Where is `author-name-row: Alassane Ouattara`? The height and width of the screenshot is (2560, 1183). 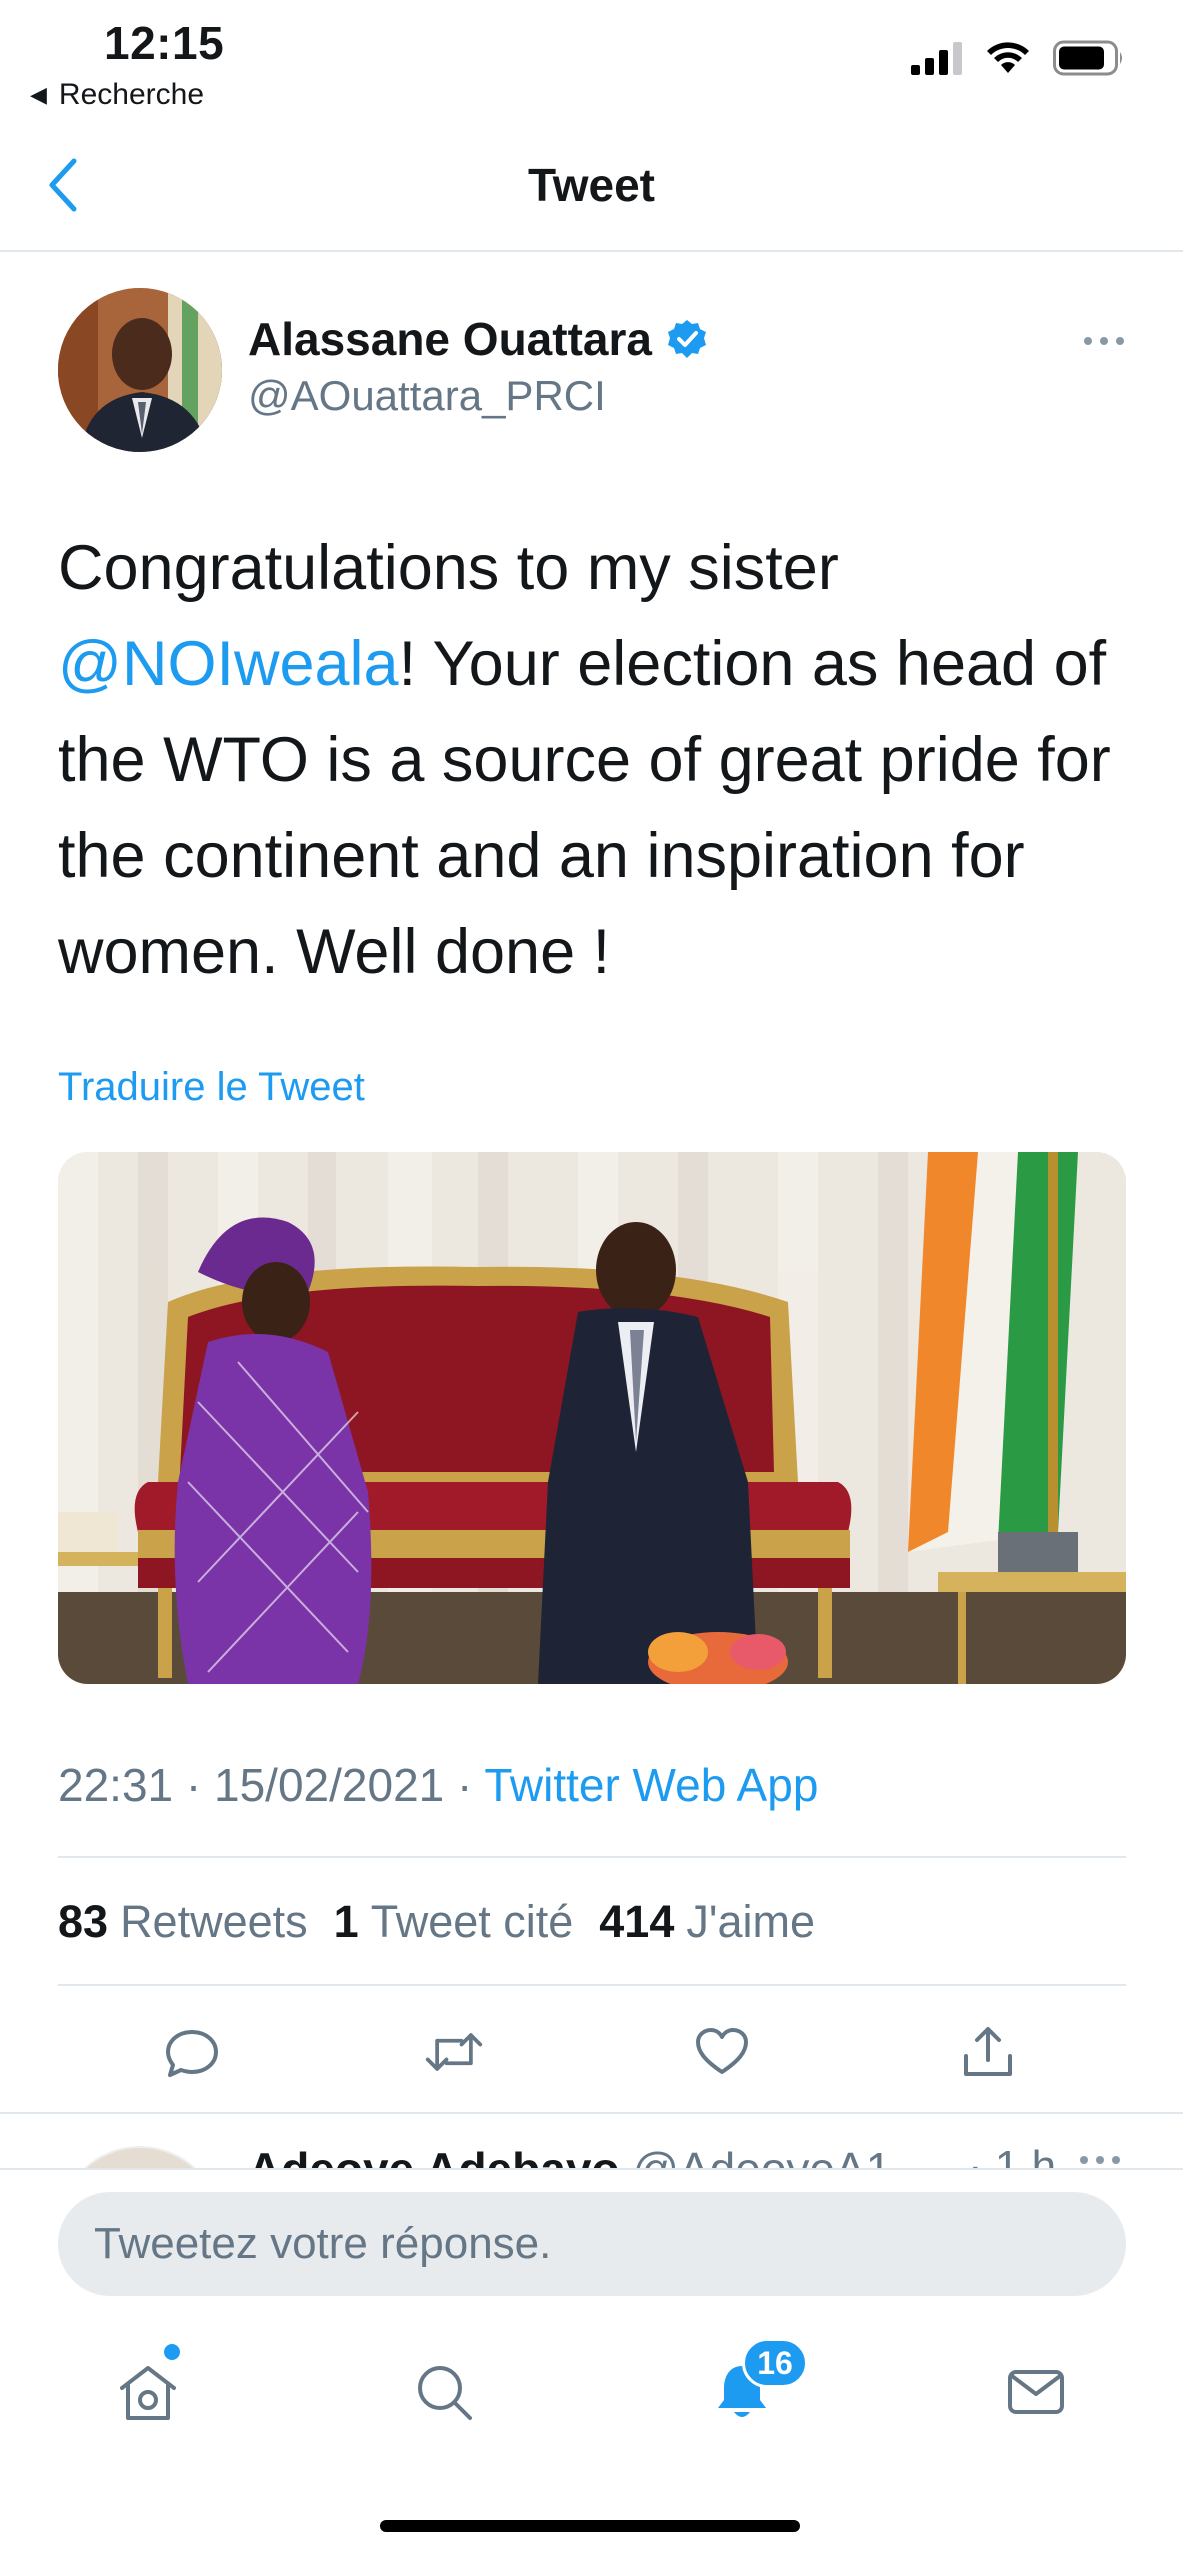 author-name-row: Alassane Ouattara is located at coordinates (478, 339).